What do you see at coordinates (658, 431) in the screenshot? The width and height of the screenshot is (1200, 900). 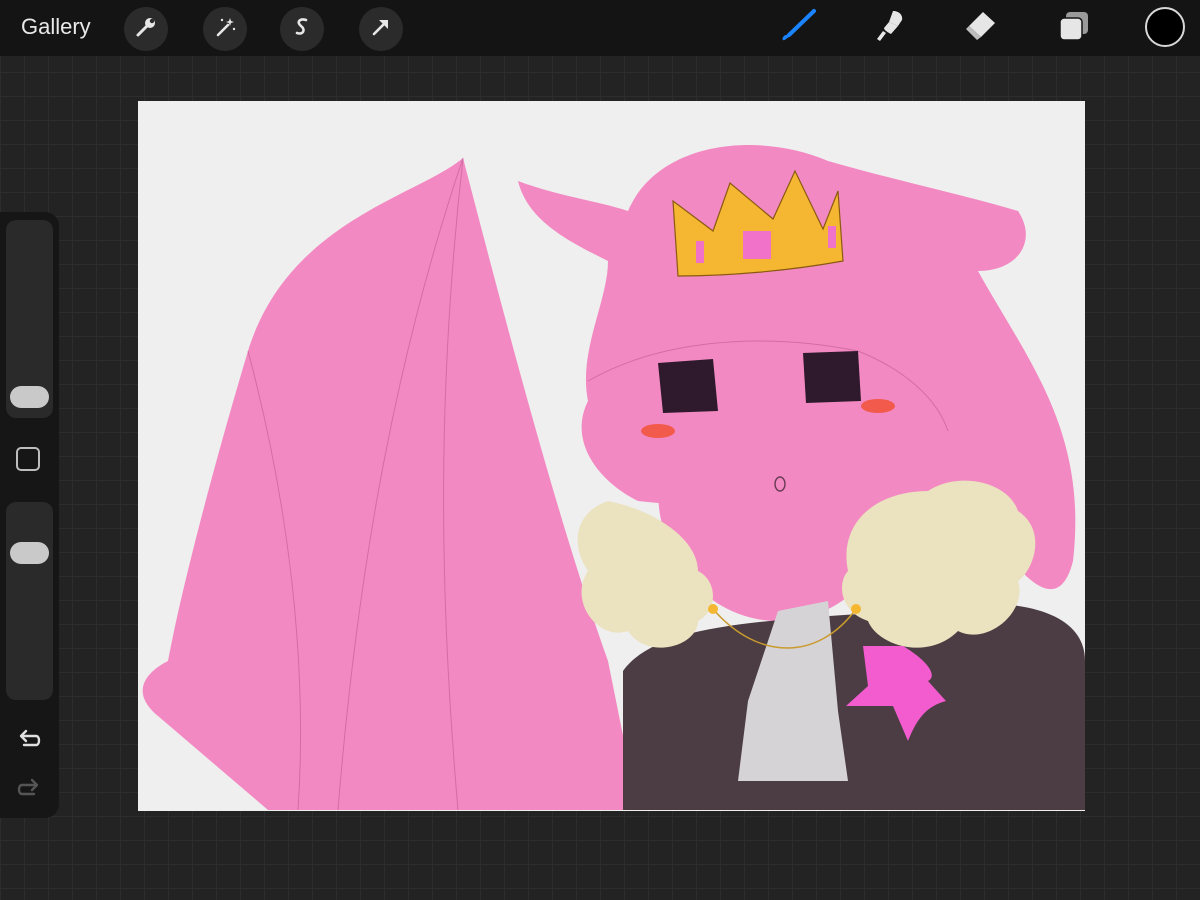 I see `left-blush` at bounding box center [658, 431].